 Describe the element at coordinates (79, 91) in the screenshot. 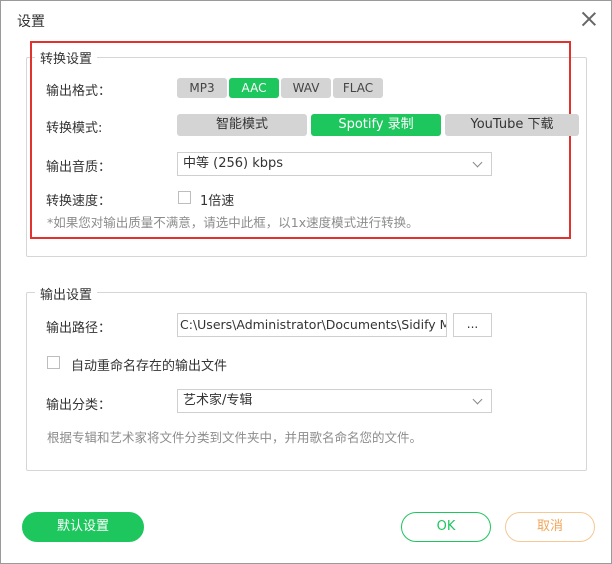

I see `output-format-label: 输出格式：` at that location.